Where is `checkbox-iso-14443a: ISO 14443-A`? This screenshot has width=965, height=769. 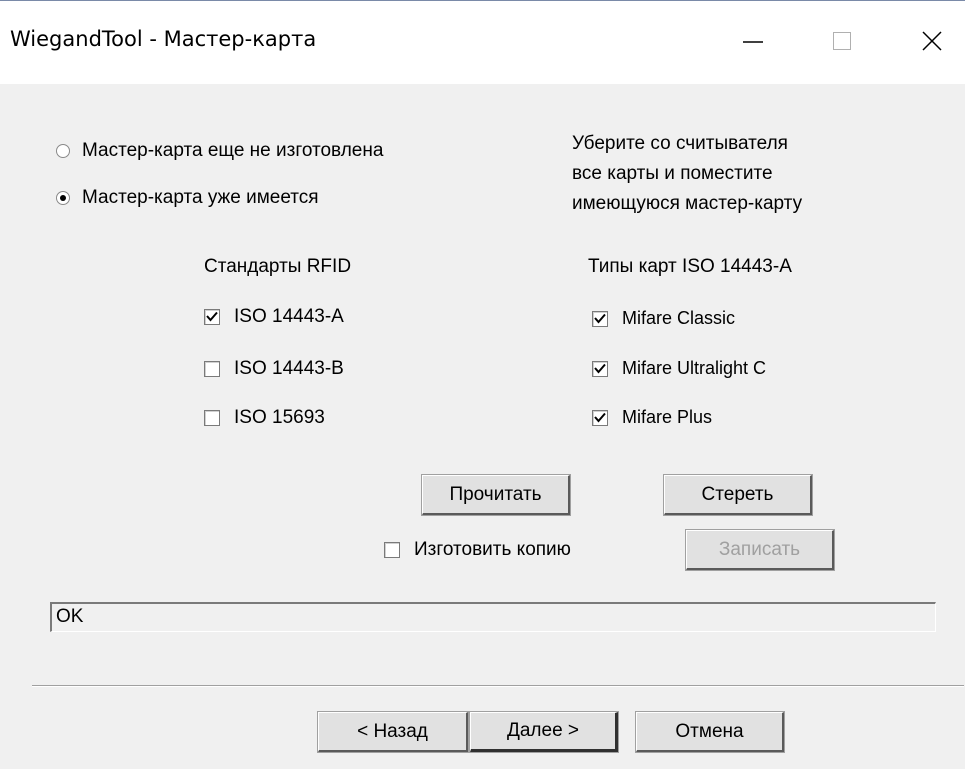
checkbox-iso-14443a: ISO 14443-A is located at coordinates (274, 317).